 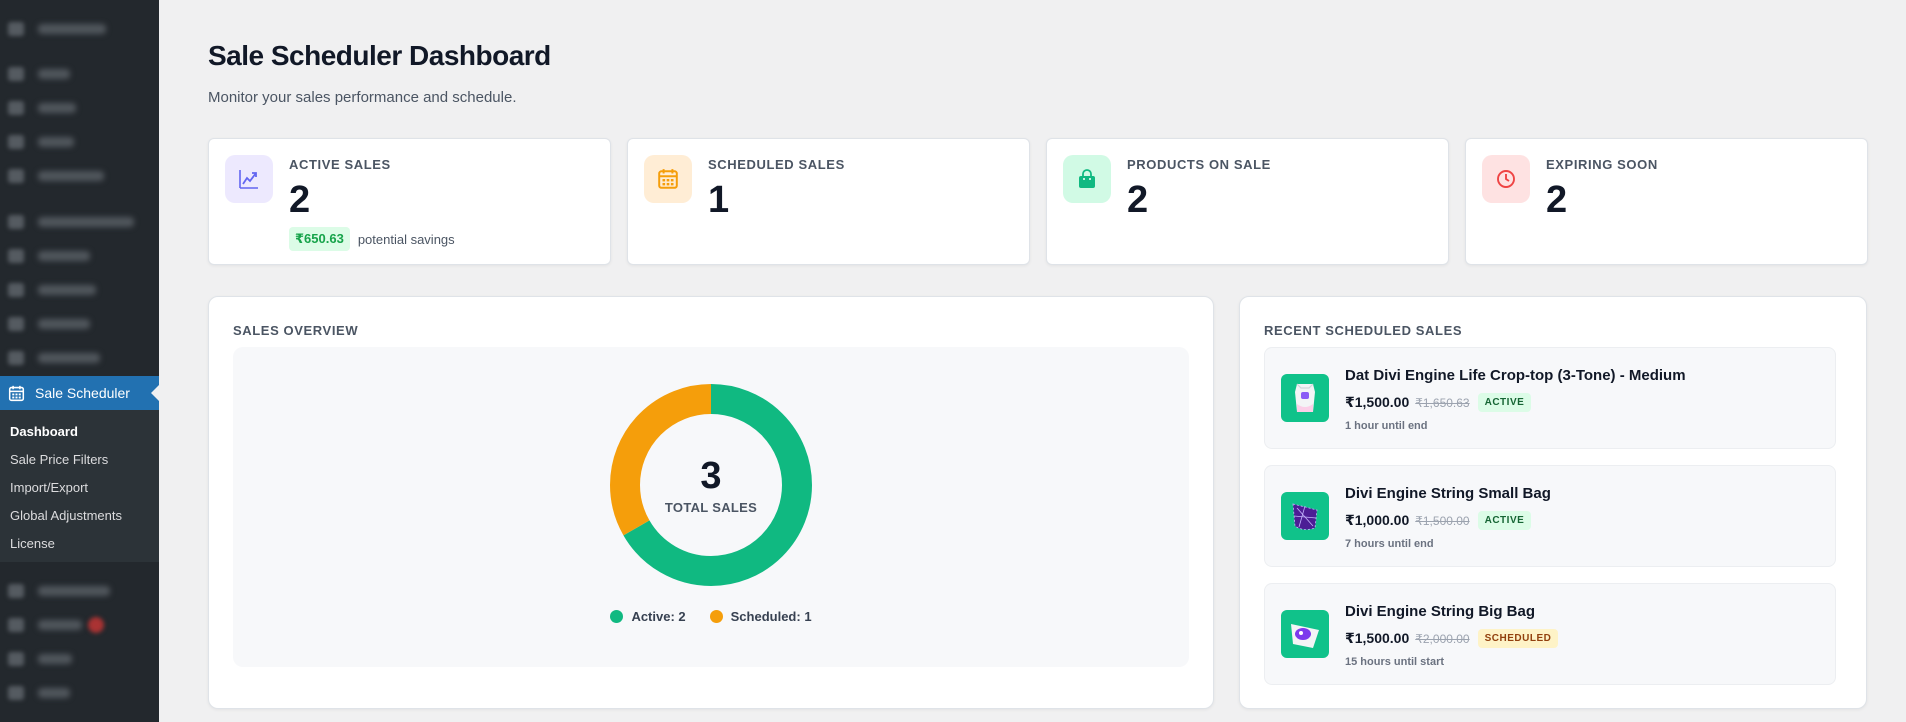 What do you see at coordinates (16, 222) in the screenshot?
I see `woocommerce-icon` at bounding box center [16, 222].